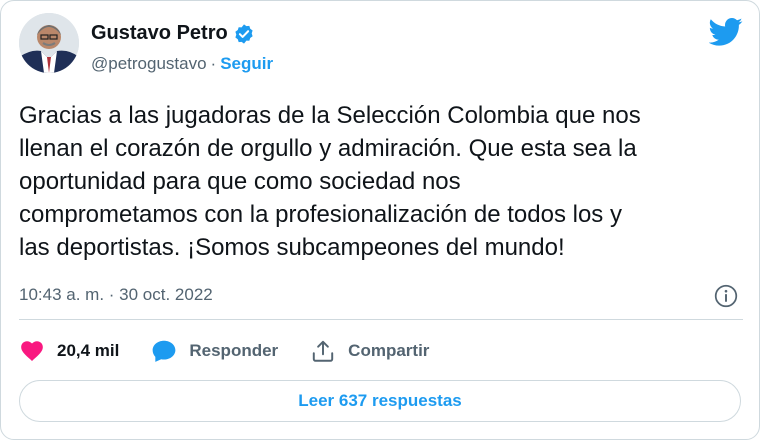 This screenshot has width=768, height=442. What do you see at coordinates (88, 350) in the screenshot?
I see `like-count: 20,4 mil` at bounding box center [88, 350].